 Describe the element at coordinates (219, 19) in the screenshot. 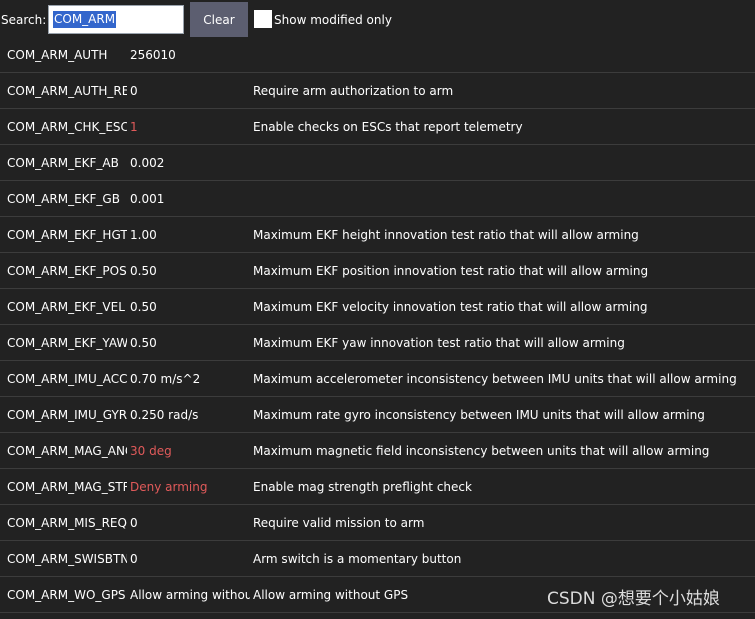

I see `clear-button: Clear` at that location.